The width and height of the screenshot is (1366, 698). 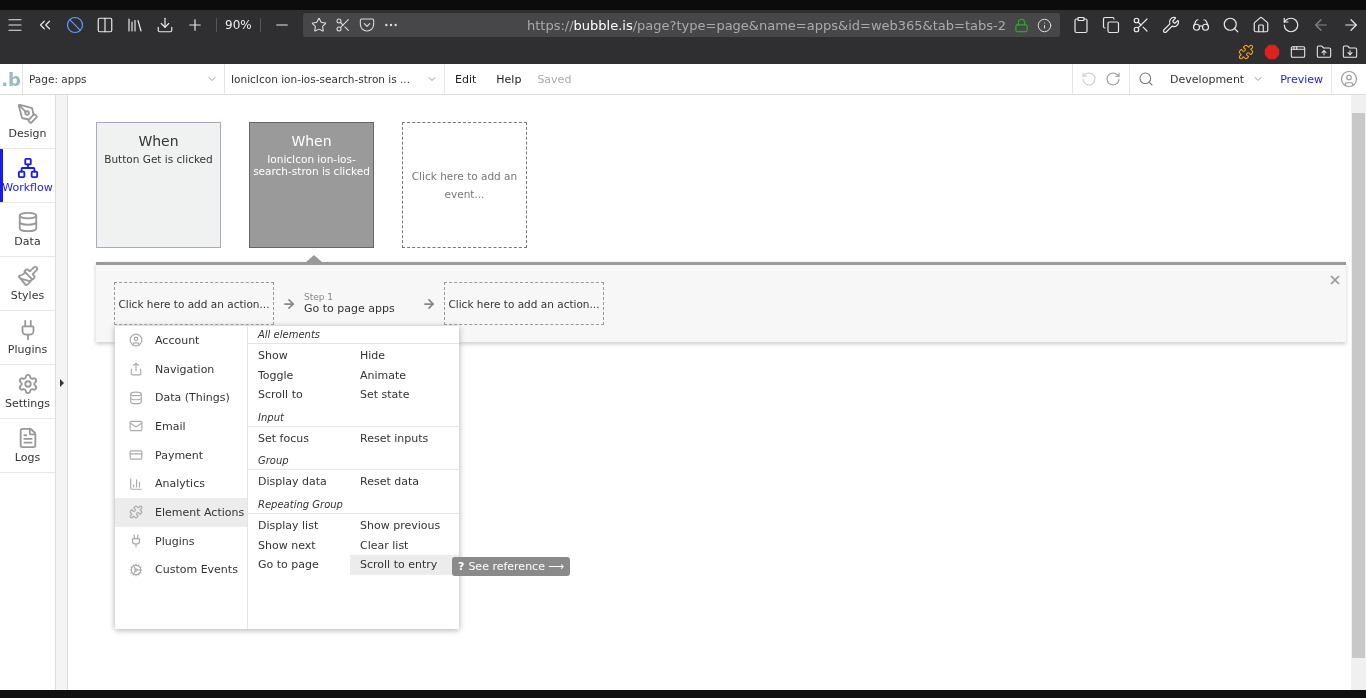 I want to click on event-description: Button Get is clicked, so click(x=158, y=159).